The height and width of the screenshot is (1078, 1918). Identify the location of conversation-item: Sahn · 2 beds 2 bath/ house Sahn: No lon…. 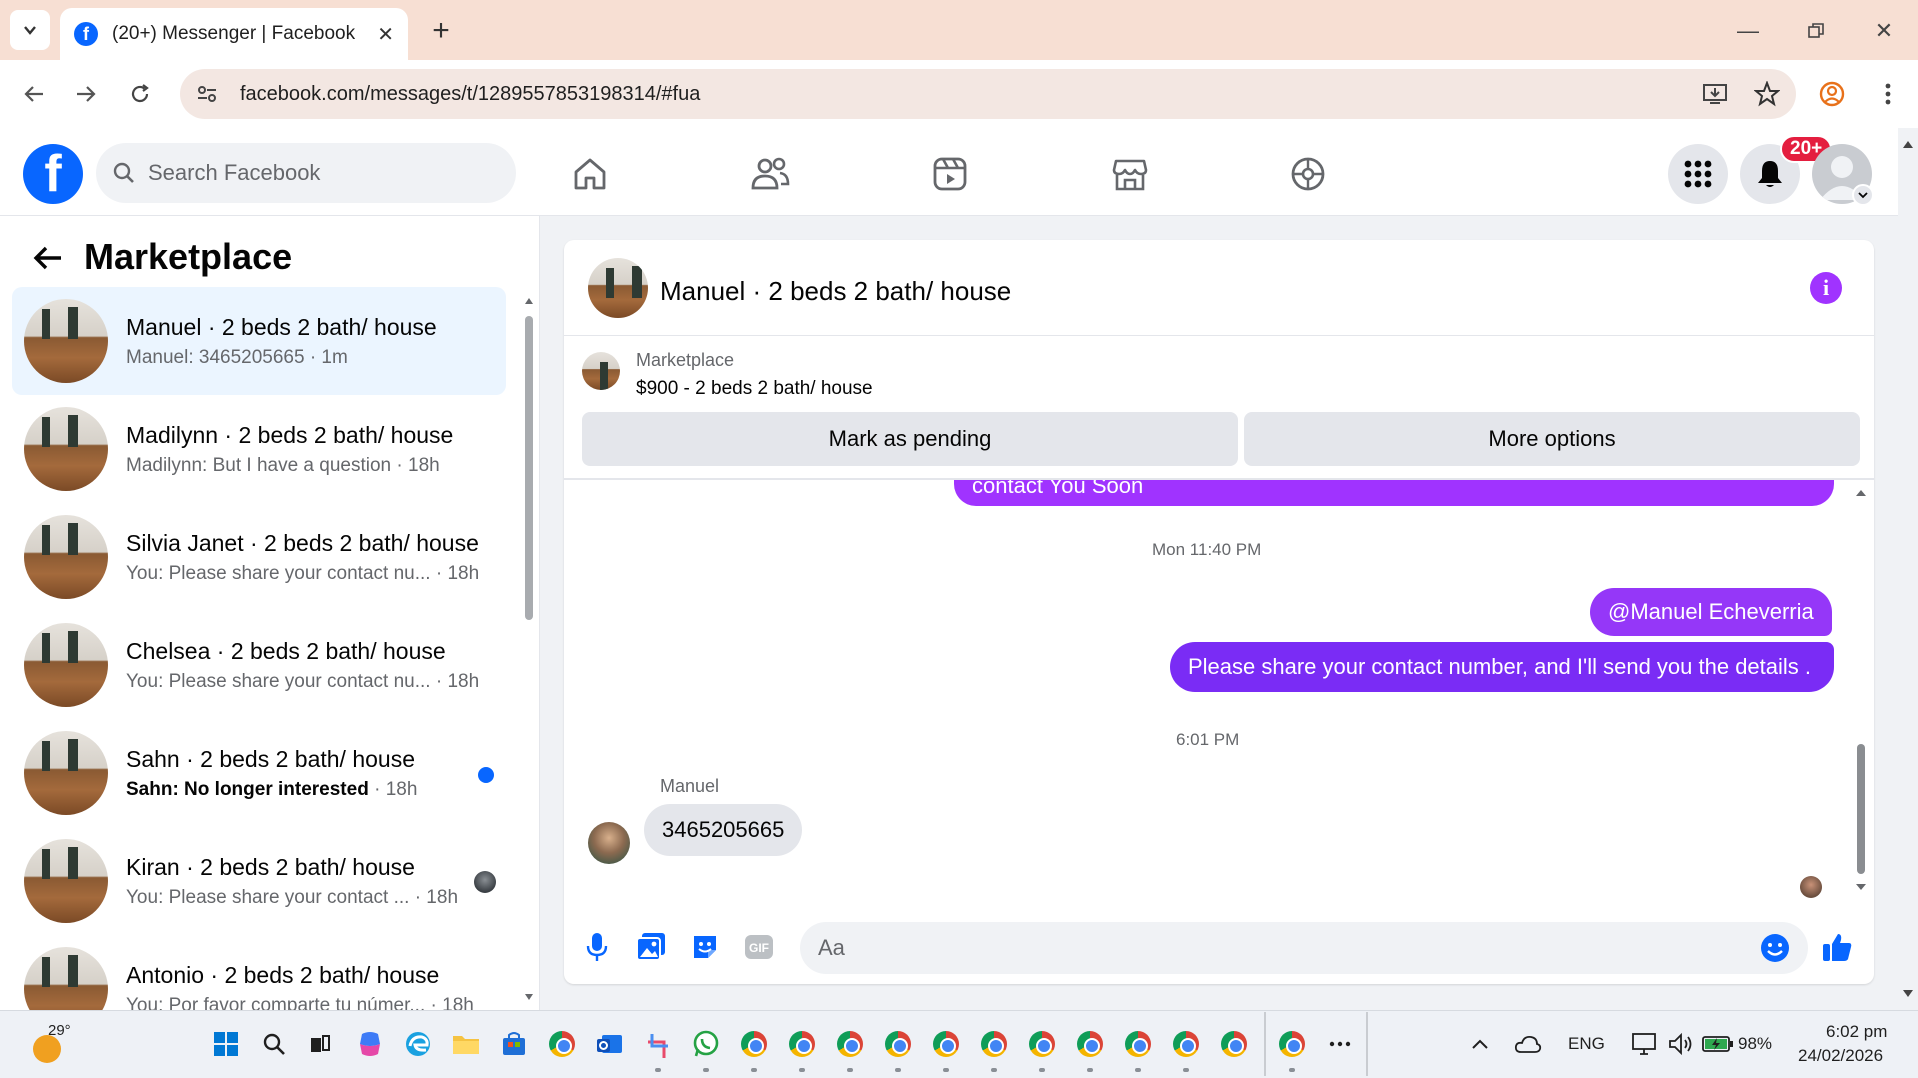
(259, 773).